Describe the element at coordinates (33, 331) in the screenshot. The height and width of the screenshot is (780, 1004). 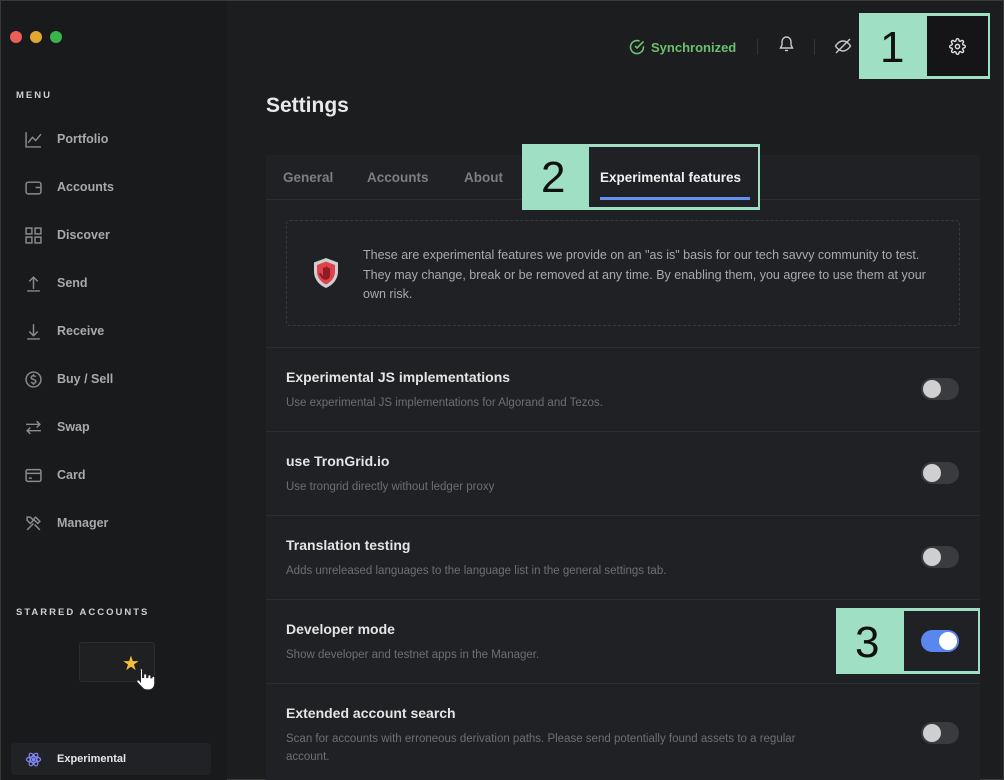
I see `arrow-down-icon` at that location.